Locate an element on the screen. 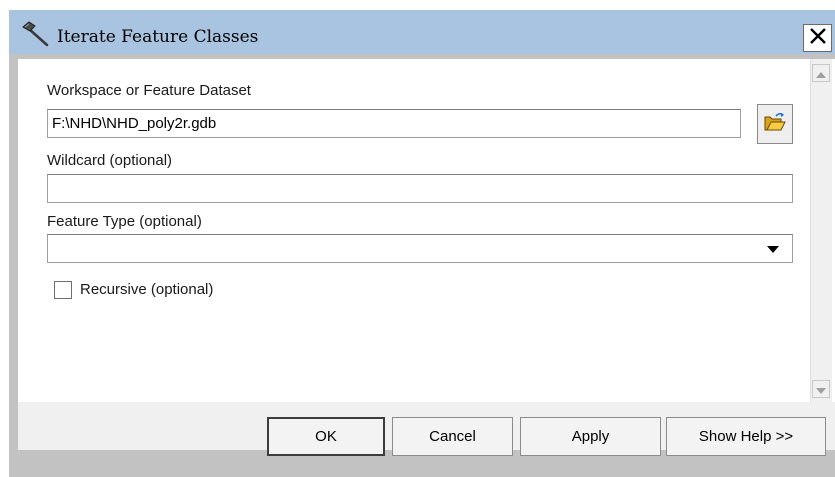  feature-type-dropdown-button is located at coordinates (772, 249).